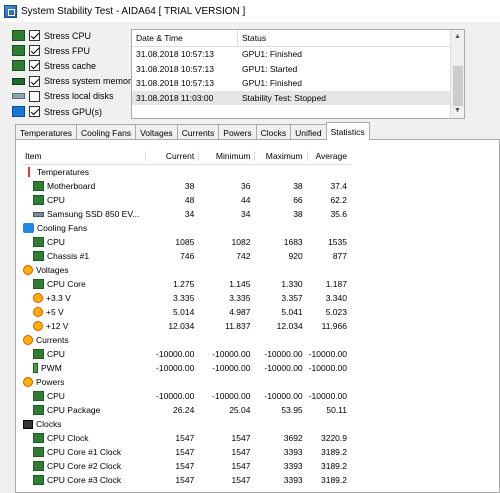 This screenshot has height=493, width=500. I want to click on header-minimum: Minimum, so click(226, 156).